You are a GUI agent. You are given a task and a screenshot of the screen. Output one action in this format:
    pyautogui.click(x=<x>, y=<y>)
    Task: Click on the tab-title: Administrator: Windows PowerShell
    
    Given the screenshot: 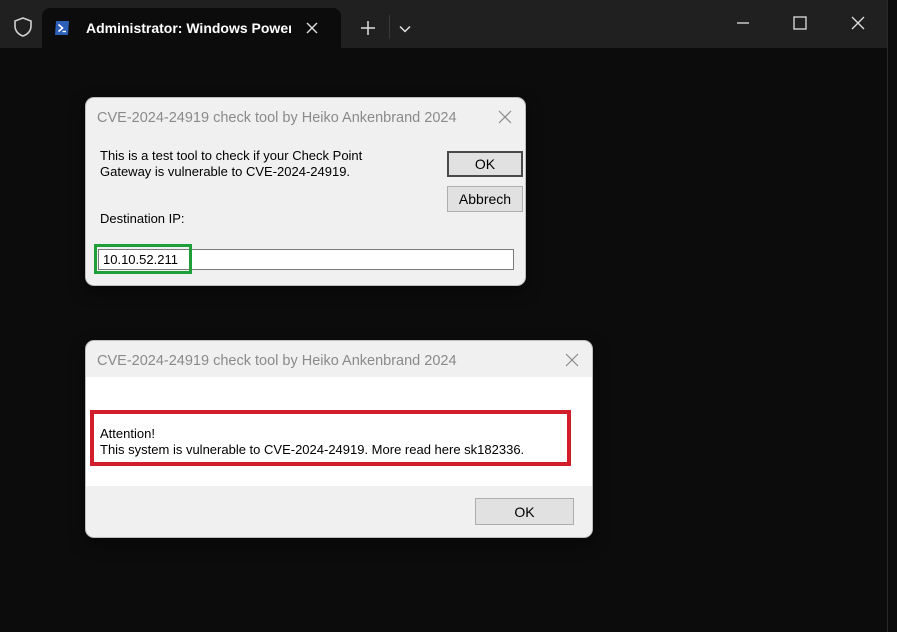 What is the action you would take?
    pyautogui.click(x=188, y=28)
    